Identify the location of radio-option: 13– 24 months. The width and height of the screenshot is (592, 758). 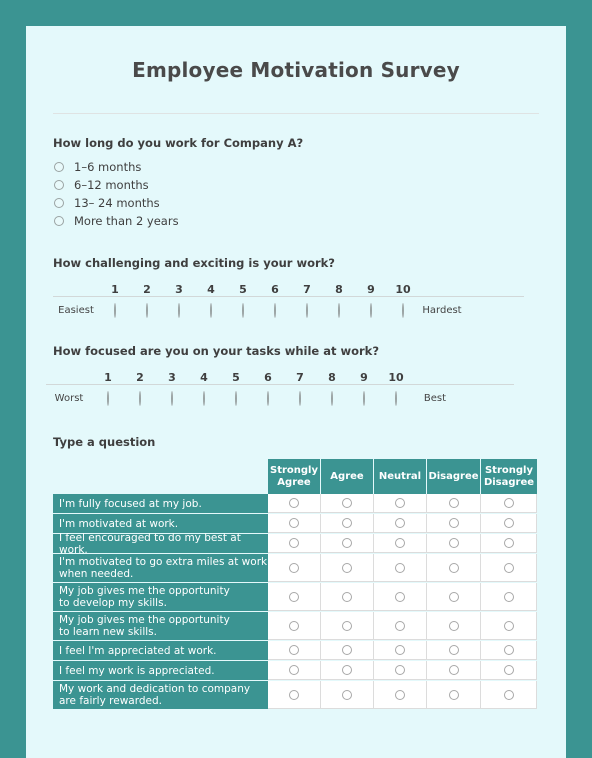
(310, 203).